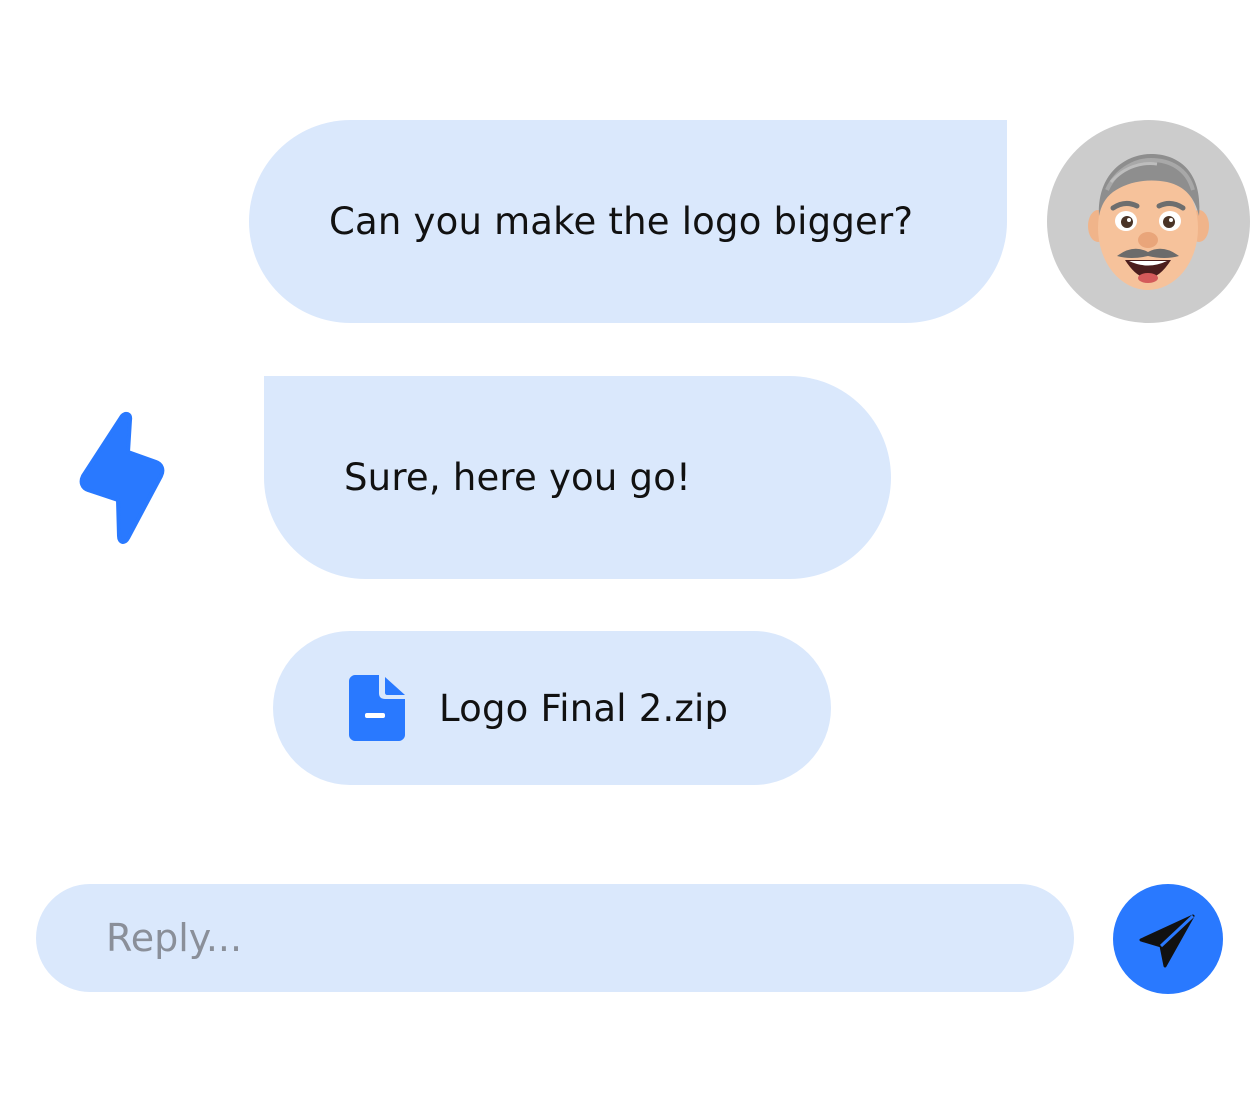 The height and width of the screenshot is (1114, 1251). I want to click on user-message-text: Can you make the logo bigger?, so click(621, 221).